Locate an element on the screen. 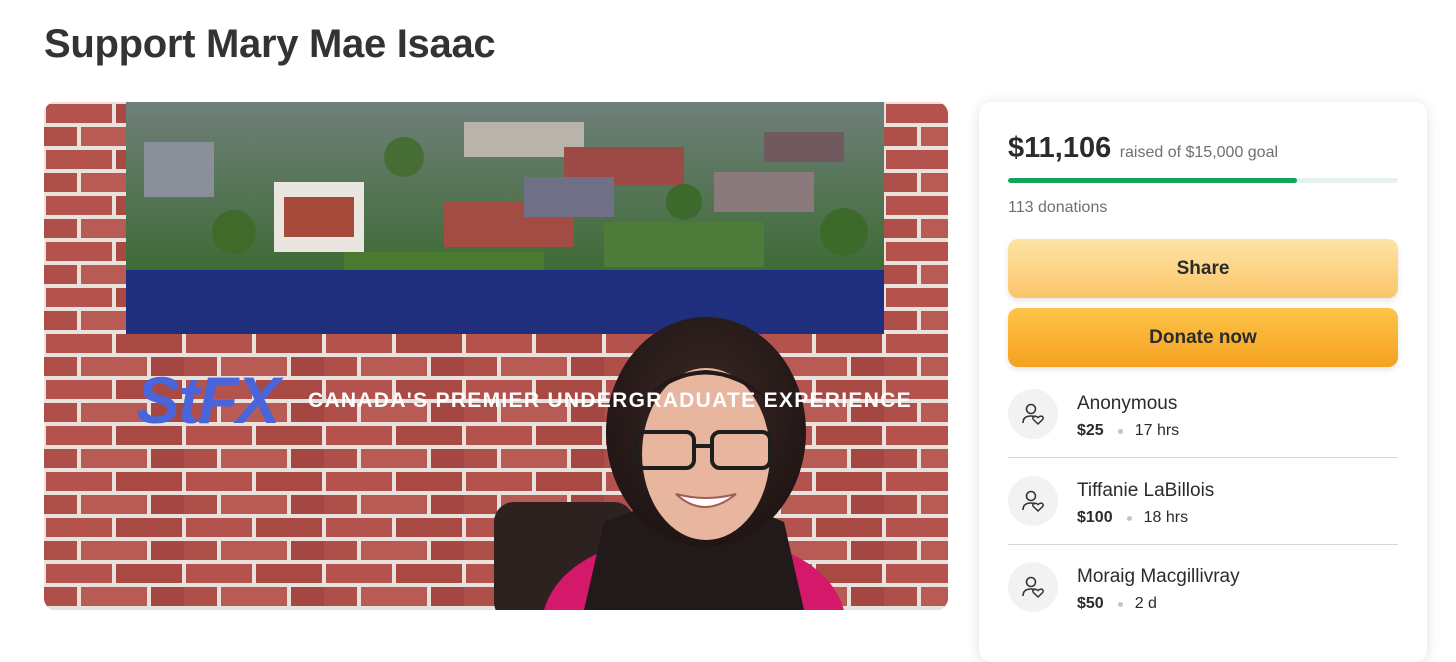 The image size is (1456, 662). raised-amount: $11,106 is located at coordinates (1060, 148).